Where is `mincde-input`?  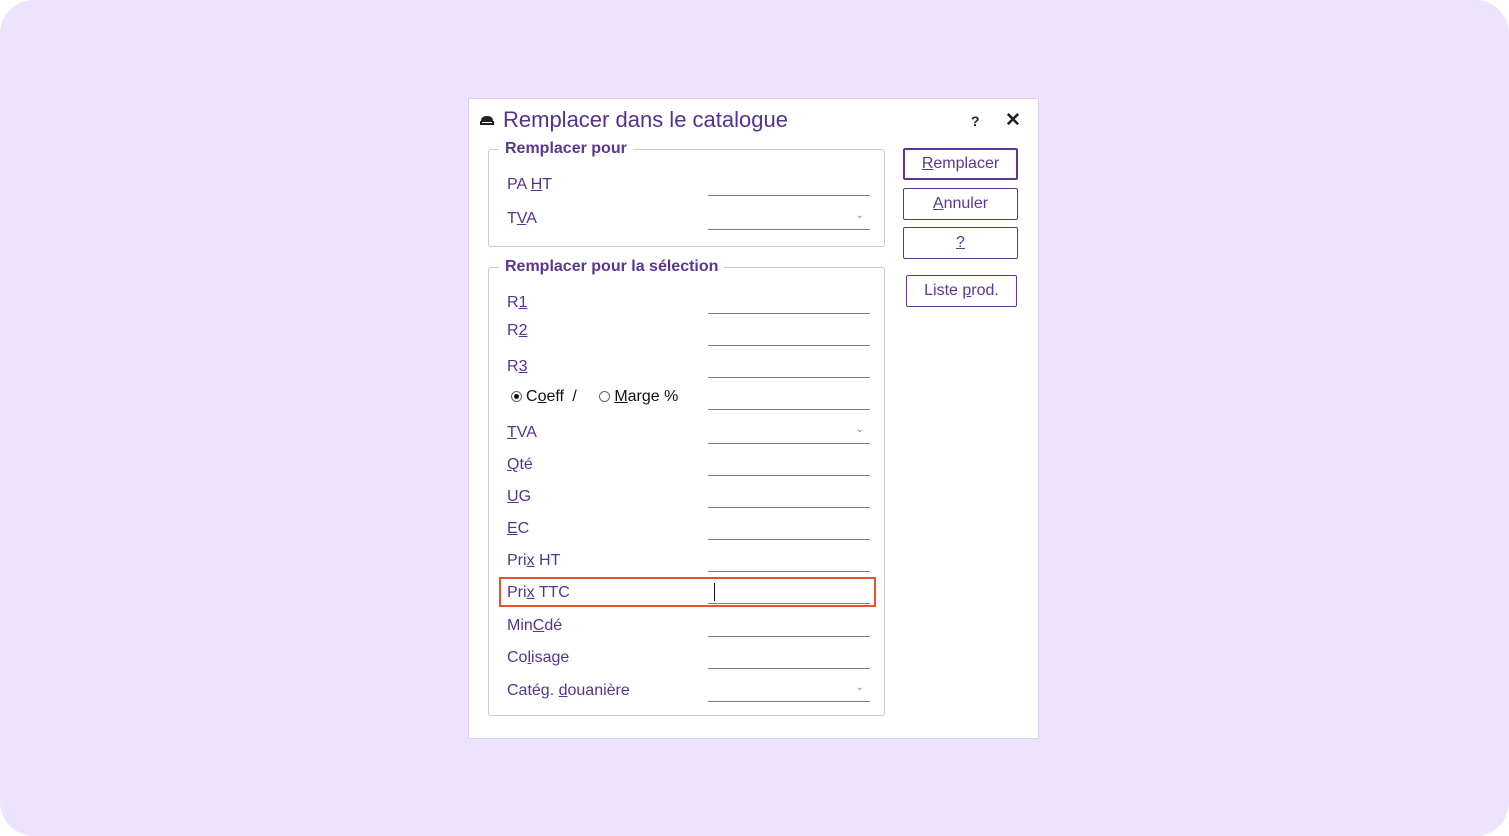 mincde-input is located at coordinates (789, 624).